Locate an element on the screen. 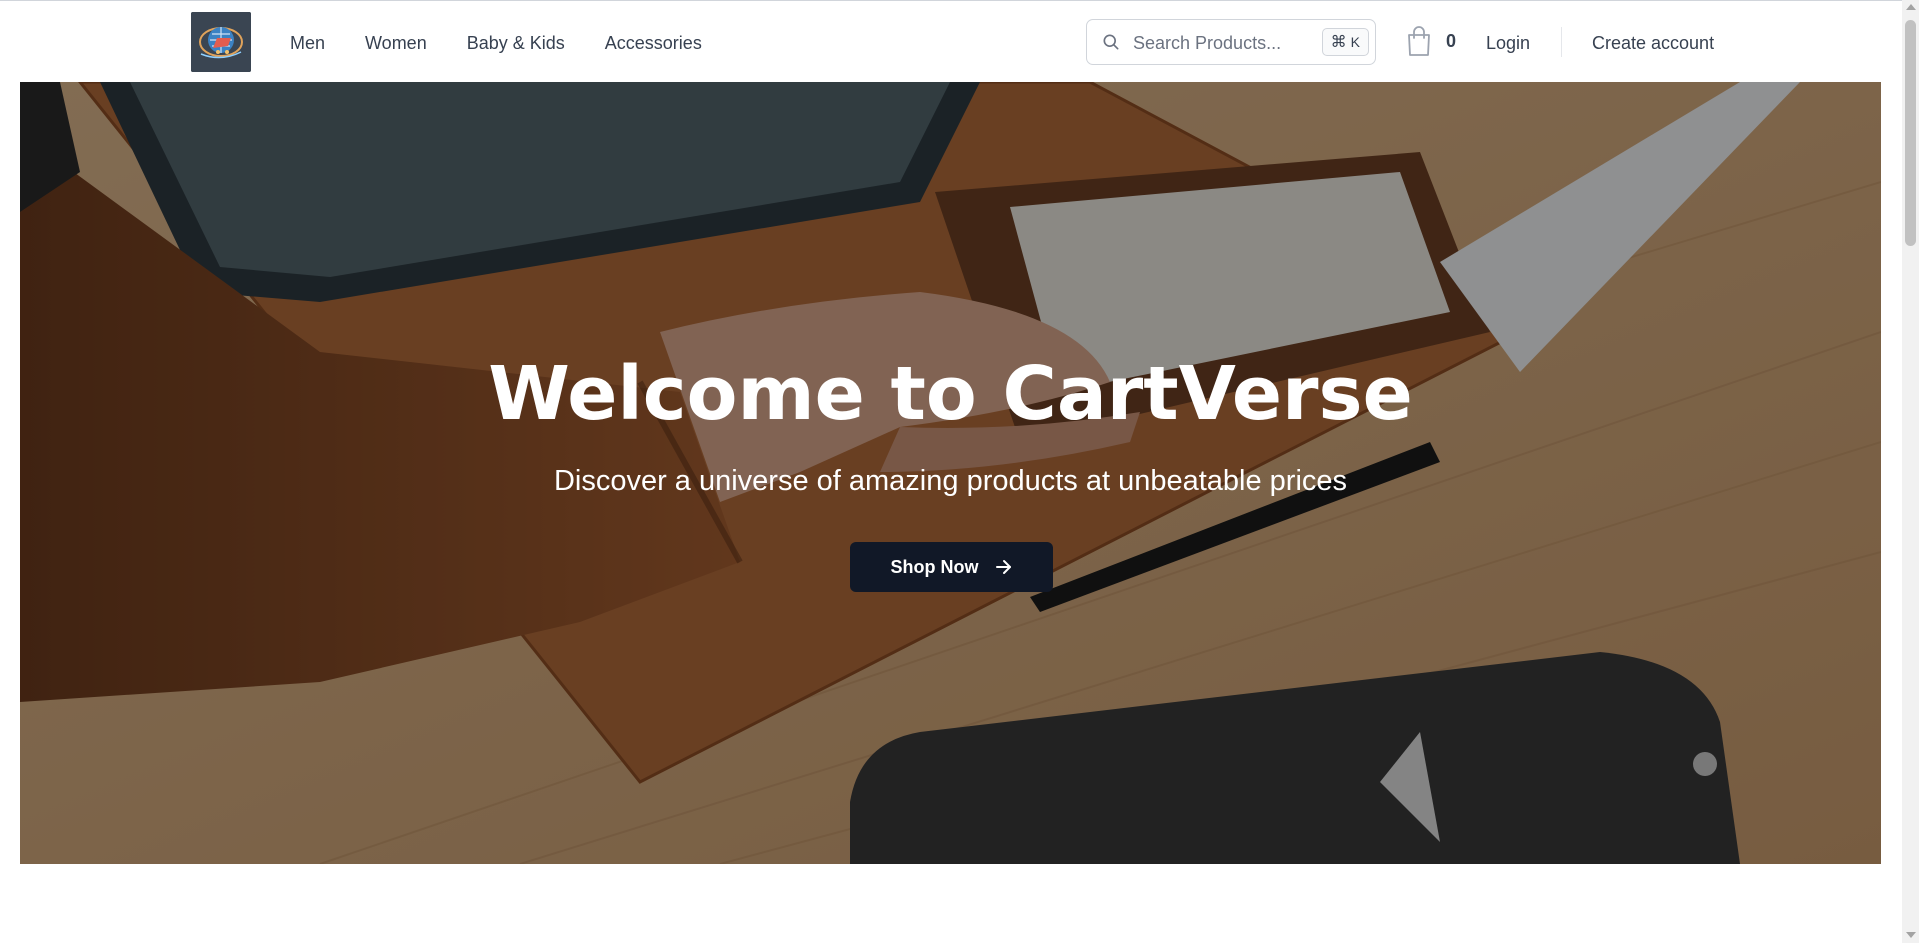 Image resolution: width=1919 pixels, height=943 pixels. login-link: Login is located at coordinates (1508, 43).